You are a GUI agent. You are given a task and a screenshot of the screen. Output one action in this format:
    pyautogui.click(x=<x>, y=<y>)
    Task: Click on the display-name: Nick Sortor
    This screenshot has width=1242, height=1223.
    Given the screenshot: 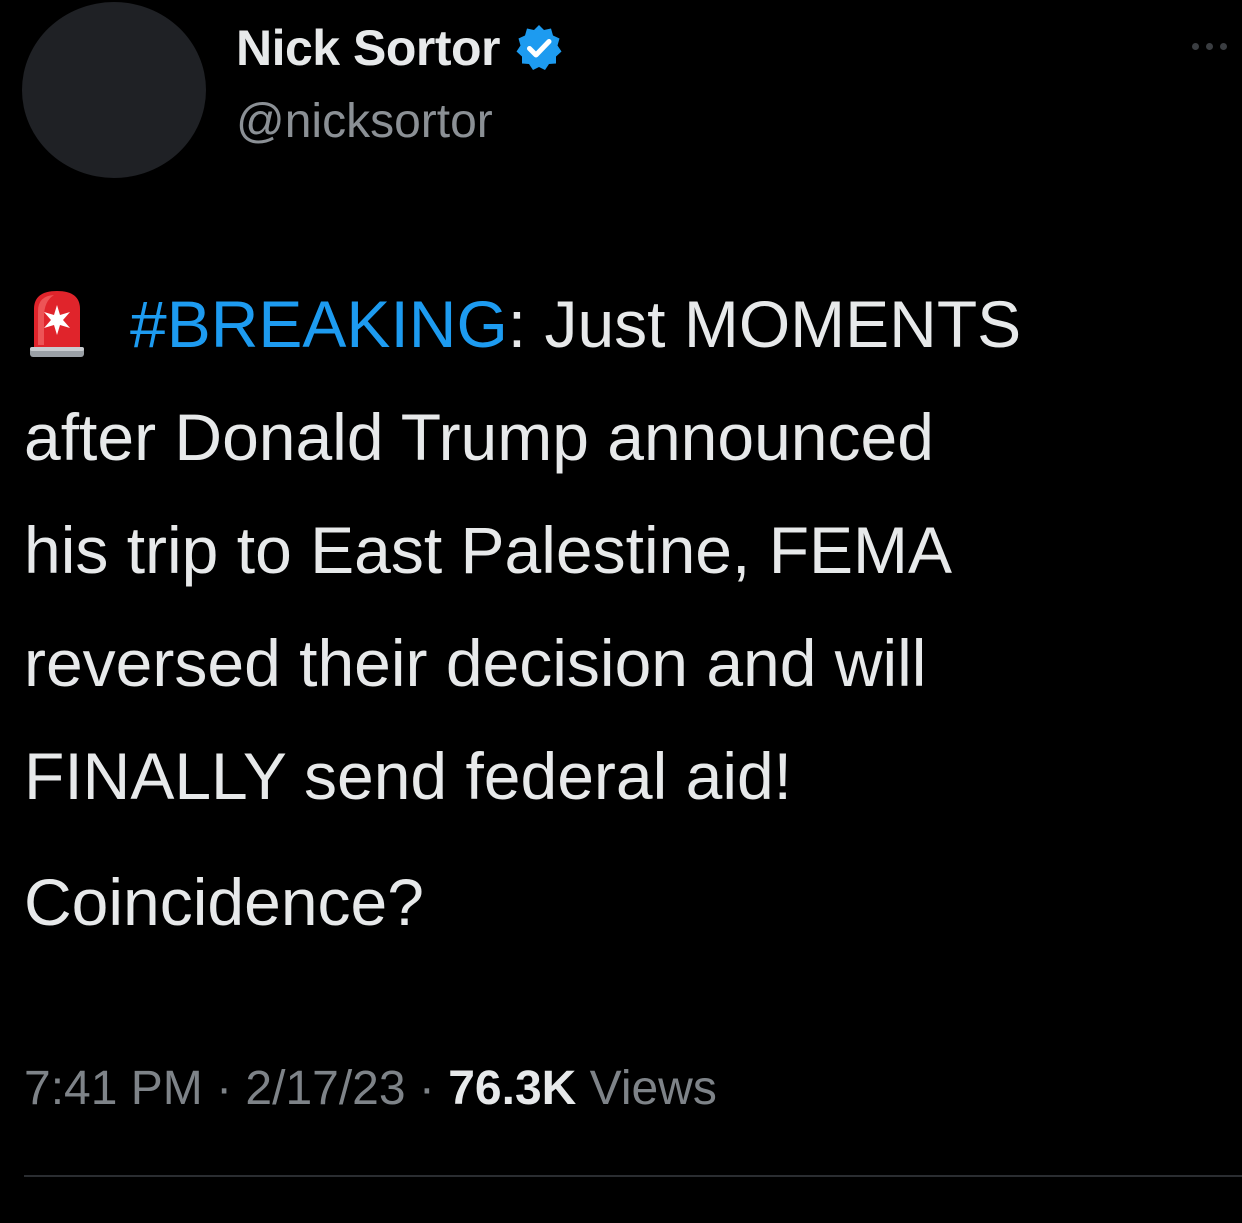 What is the action you would take?
    pyautogui.click(x=368, y=48)
    